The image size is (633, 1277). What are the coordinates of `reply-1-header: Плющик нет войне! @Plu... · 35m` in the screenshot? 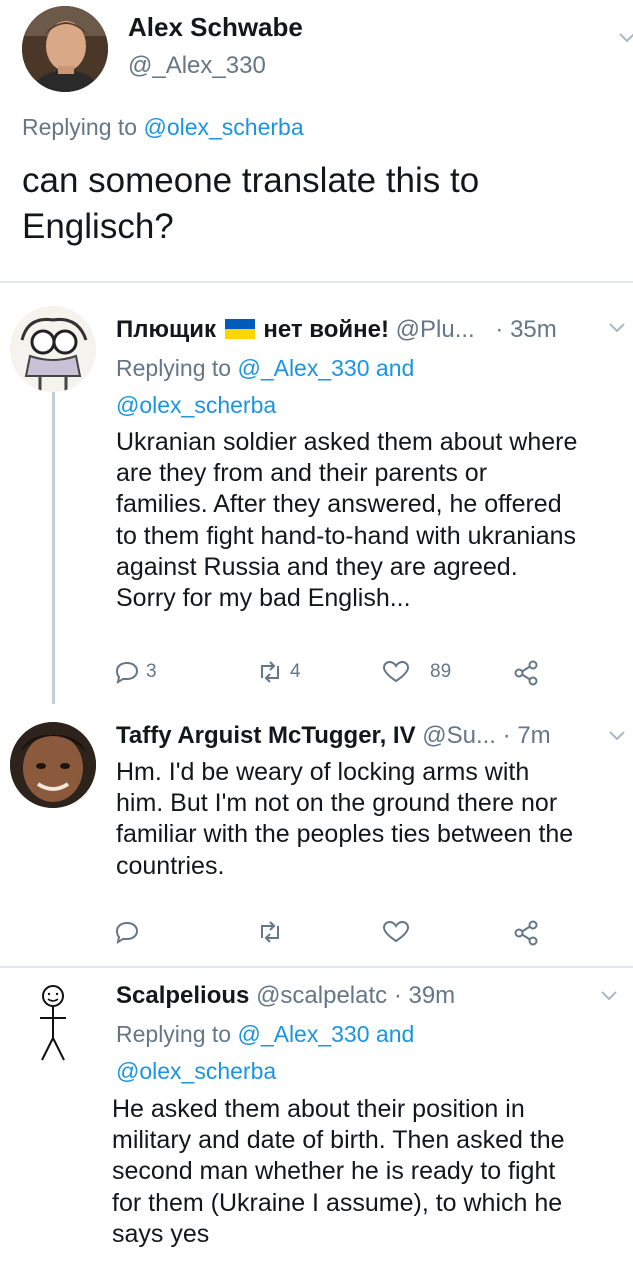 It's located at (336, 330).